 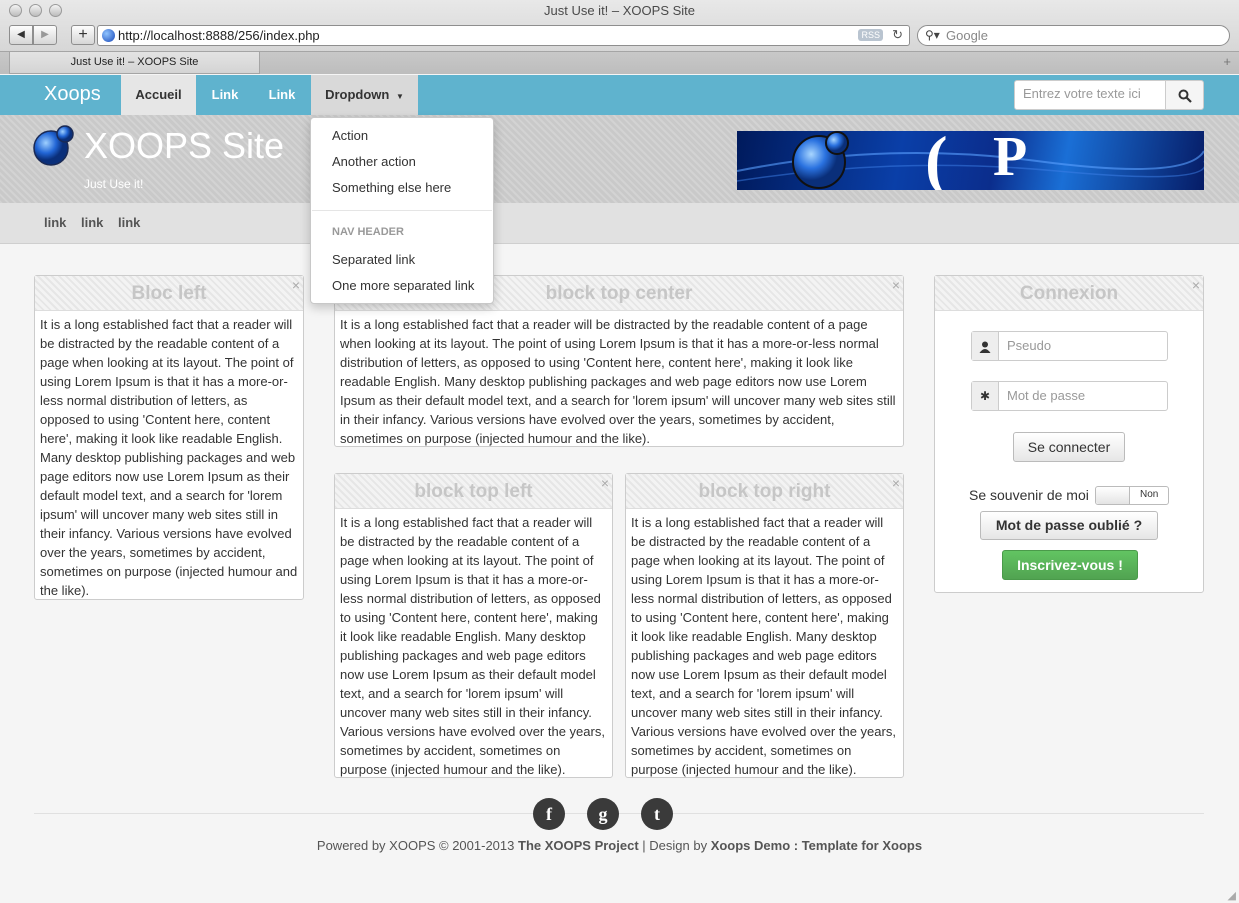 I want to click on block-top-right-title: block top right, so click(x=764, y=491).